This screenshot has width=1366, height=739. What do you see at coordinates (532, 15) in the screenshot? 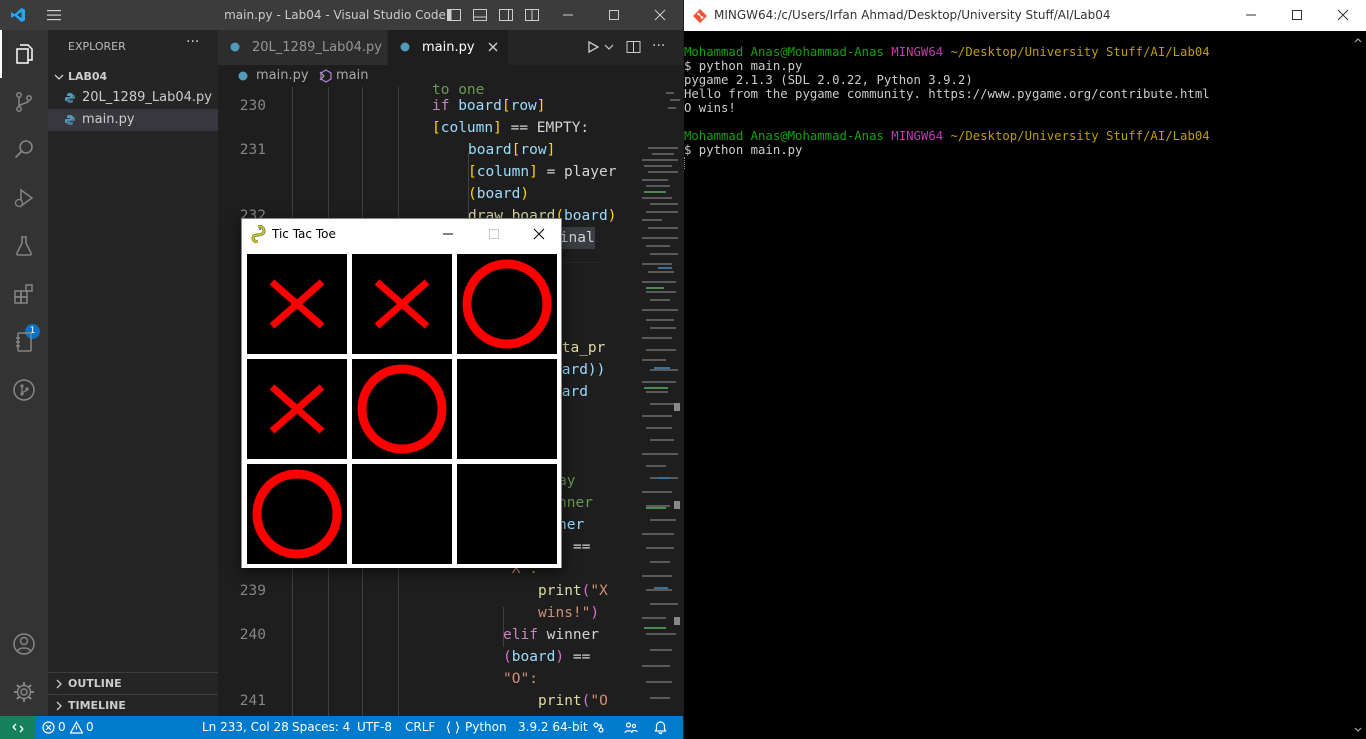
I see `customize-layout-icon` at bounding box center [532, 15].